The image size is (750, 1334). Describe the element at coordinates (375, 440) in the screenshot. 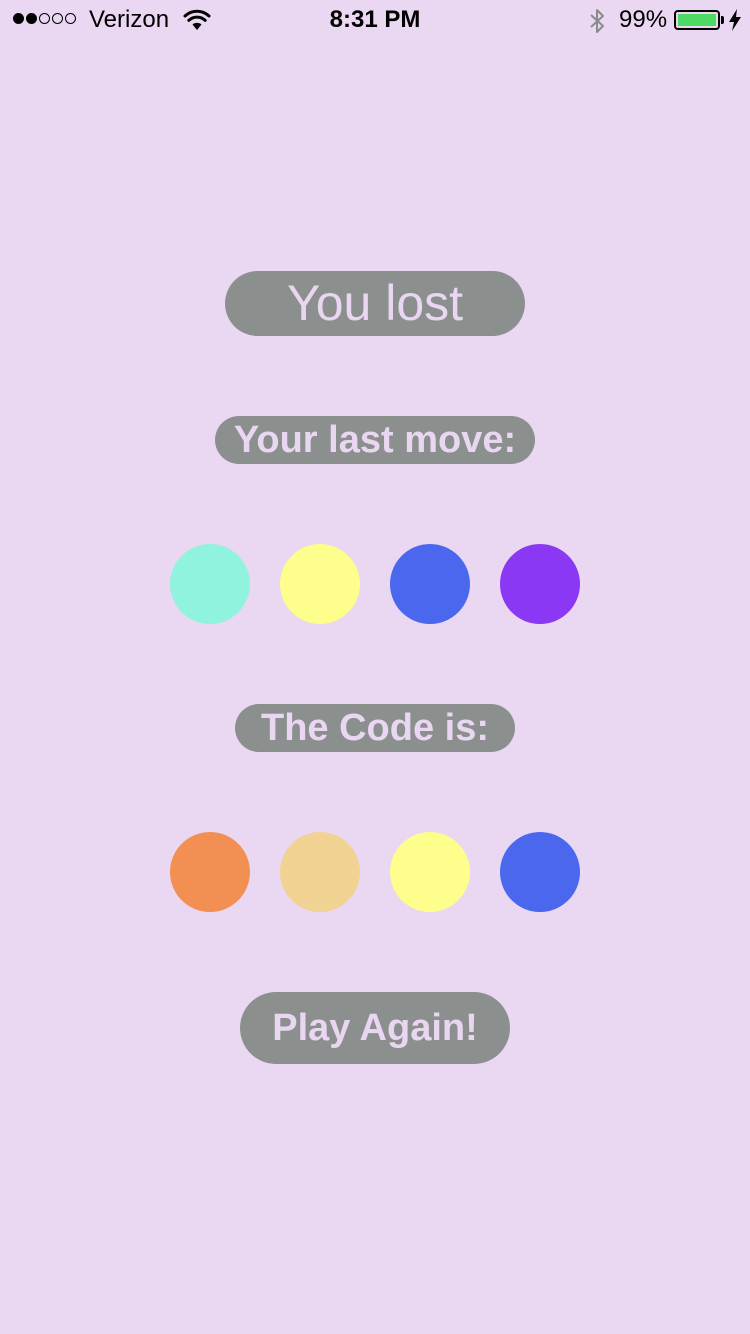

I see `last-move-label: Your last move:` at that location.